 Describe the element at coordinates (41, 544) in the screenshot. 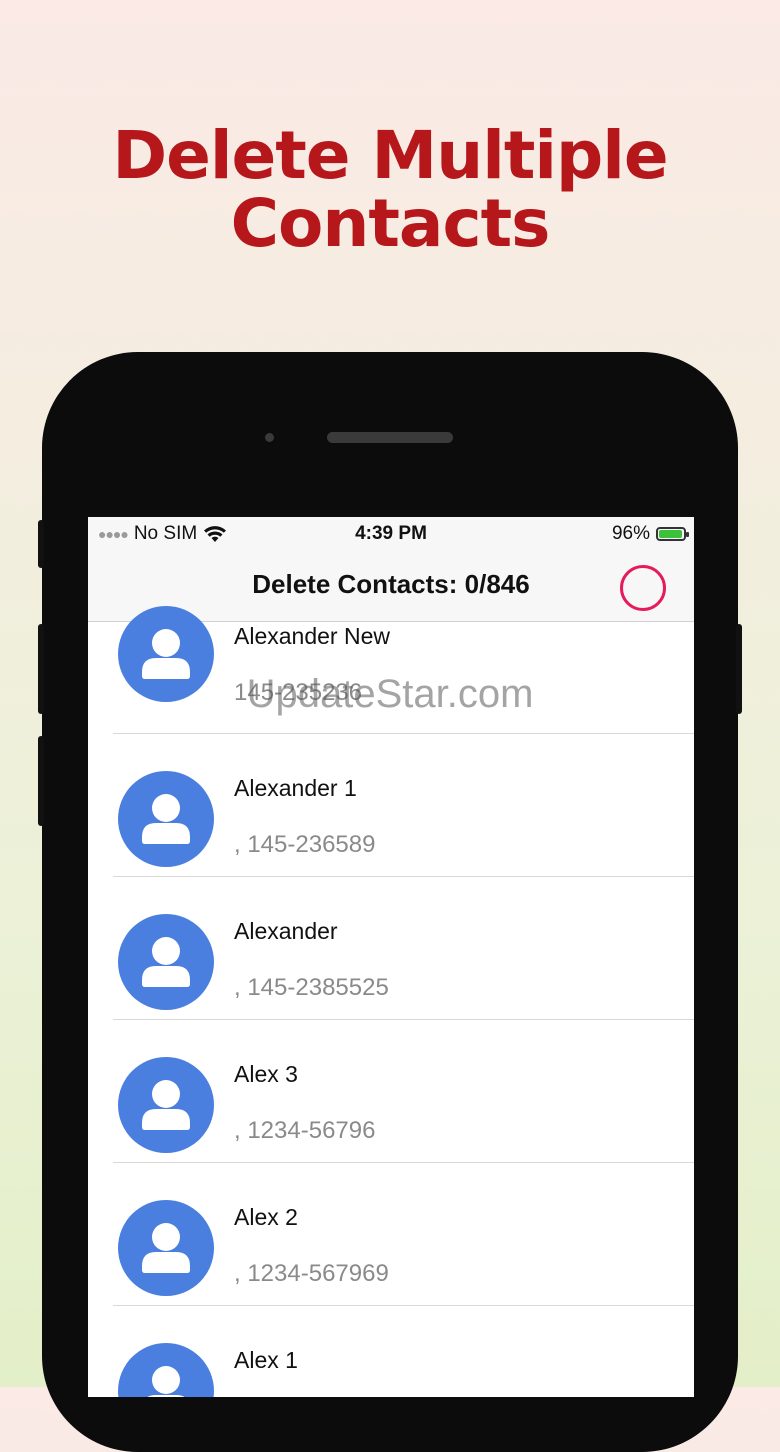

I see `mute-switch` at that location.